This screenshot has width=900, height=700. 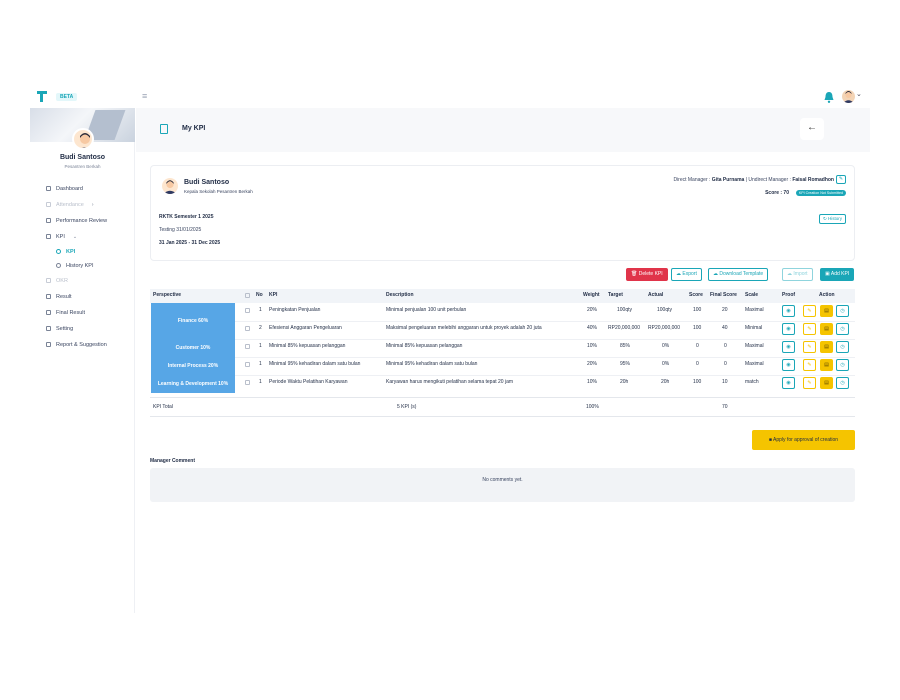 What do you see at coordinates (634, 274) in the screenshot?
I see `trash-icon: 🗑` at bounding box center [634, 274].